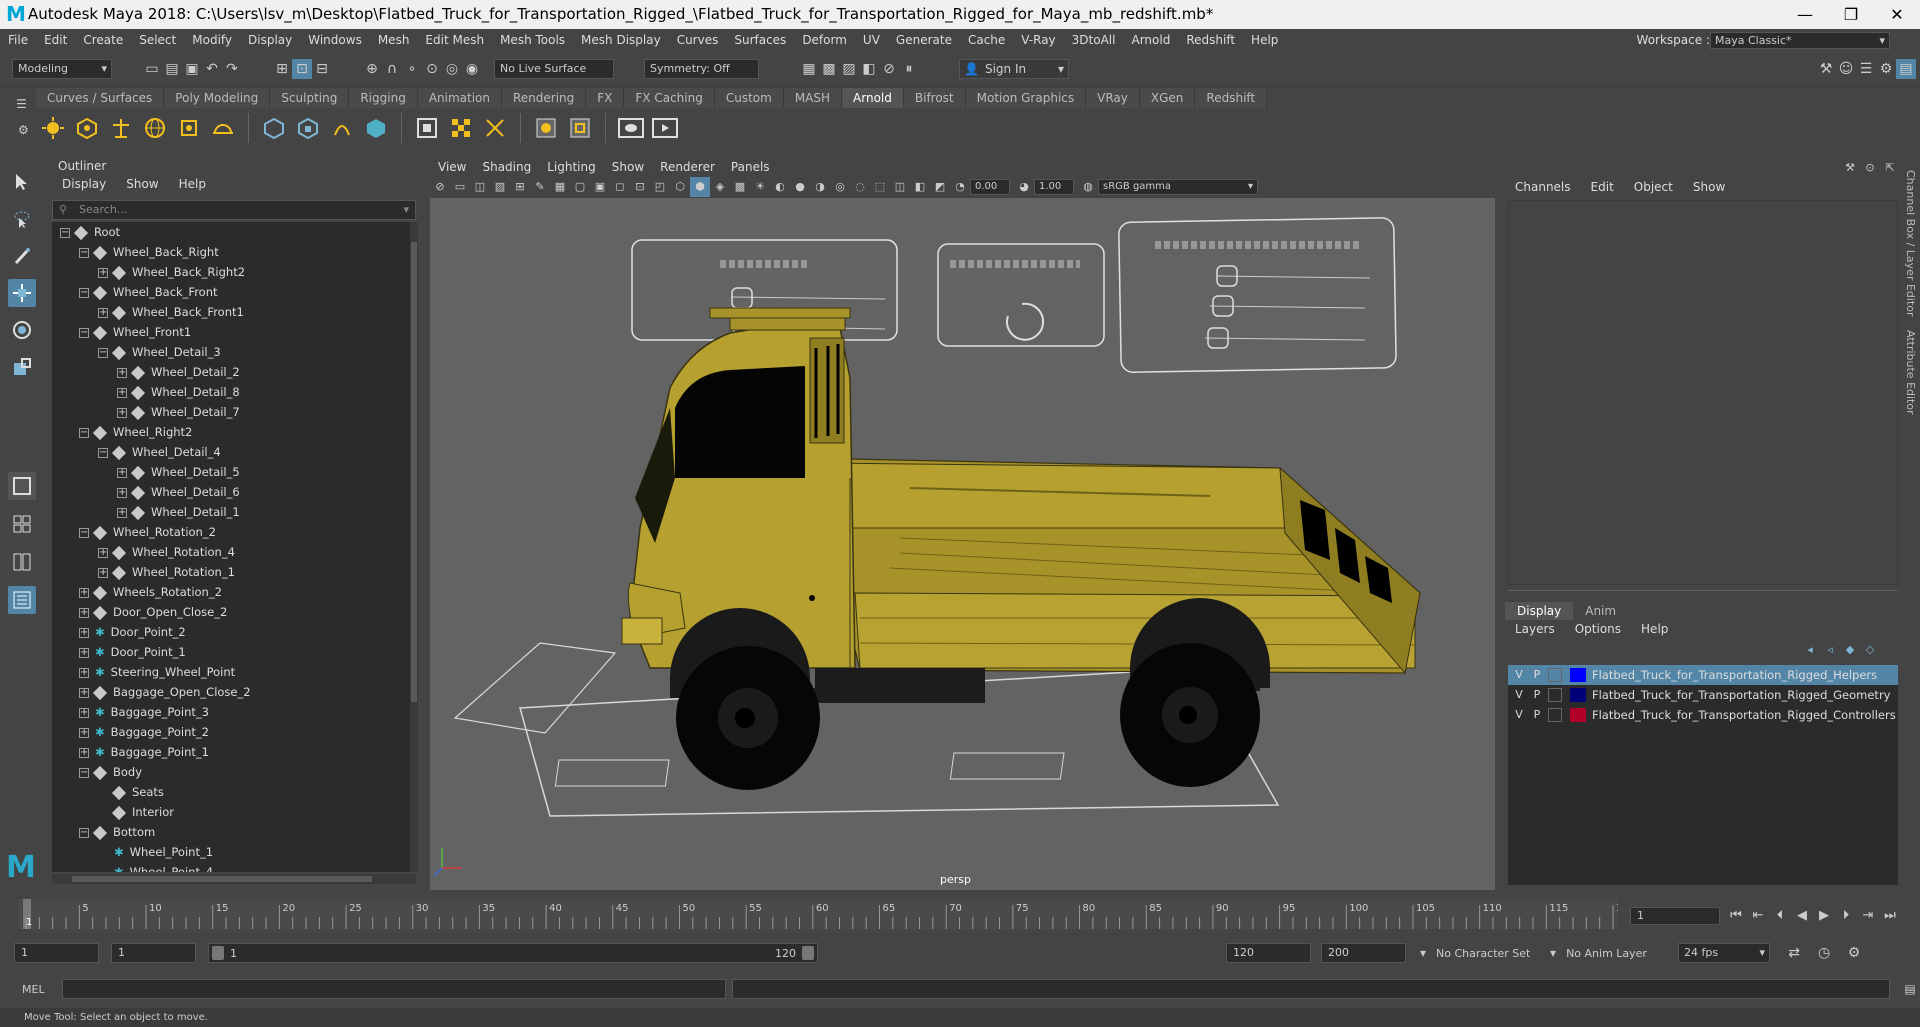 Image resolution: width=1920 pixels, height=1027 pixels. Describe the element at coordinates (1846, 915) in the screenshot. I see `step-forward-frame-icon: ⏵` at that location.